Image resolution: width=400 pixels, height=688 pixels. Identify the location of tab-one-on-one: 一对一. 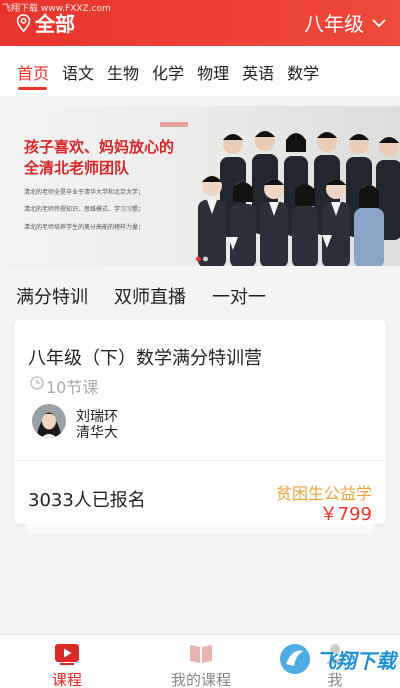
(239, 296).